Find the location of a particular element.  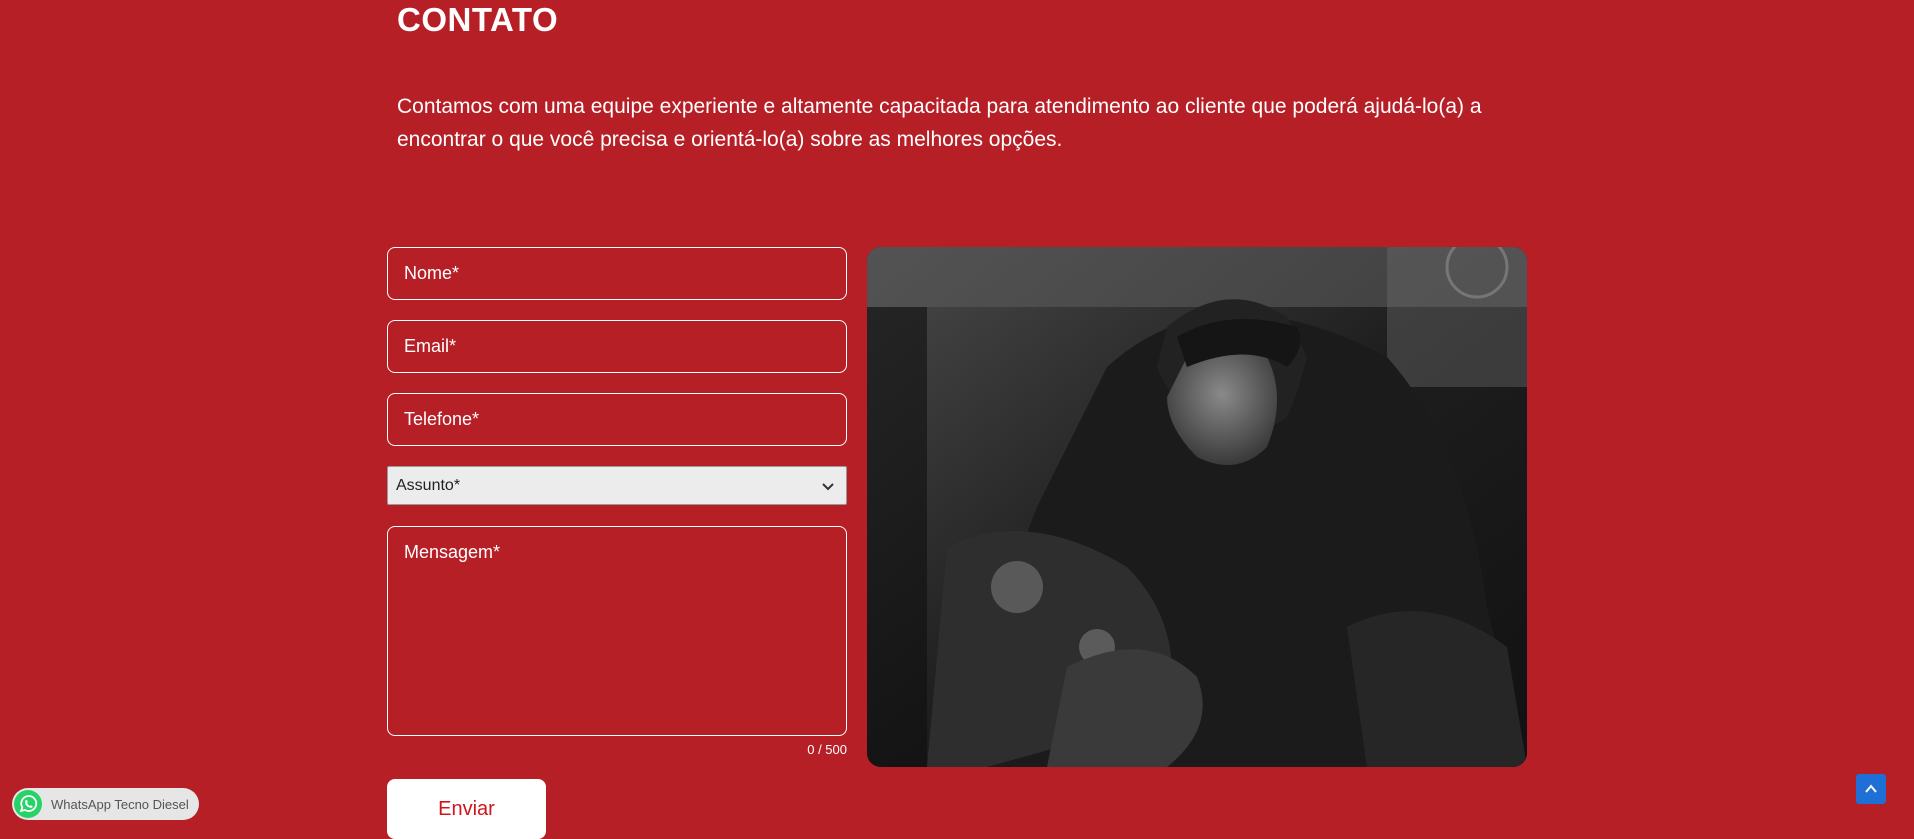

email-field: Email* is located at coordinates (617, 346).